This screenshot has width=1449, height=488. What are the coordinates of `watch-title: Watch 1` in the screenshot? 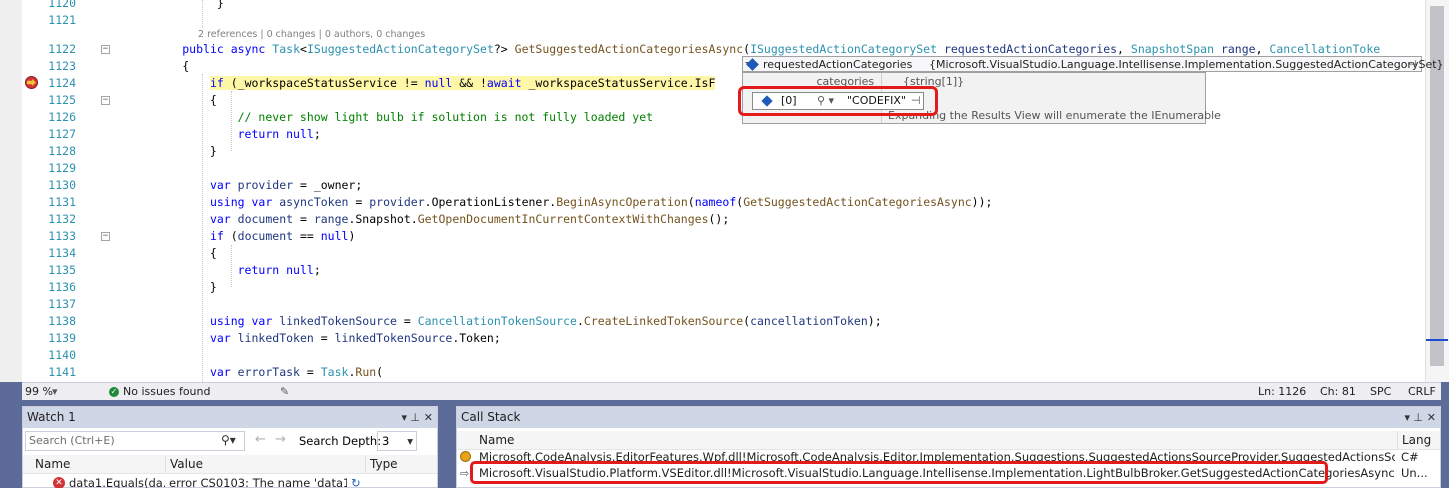 It's located at (51, 417).